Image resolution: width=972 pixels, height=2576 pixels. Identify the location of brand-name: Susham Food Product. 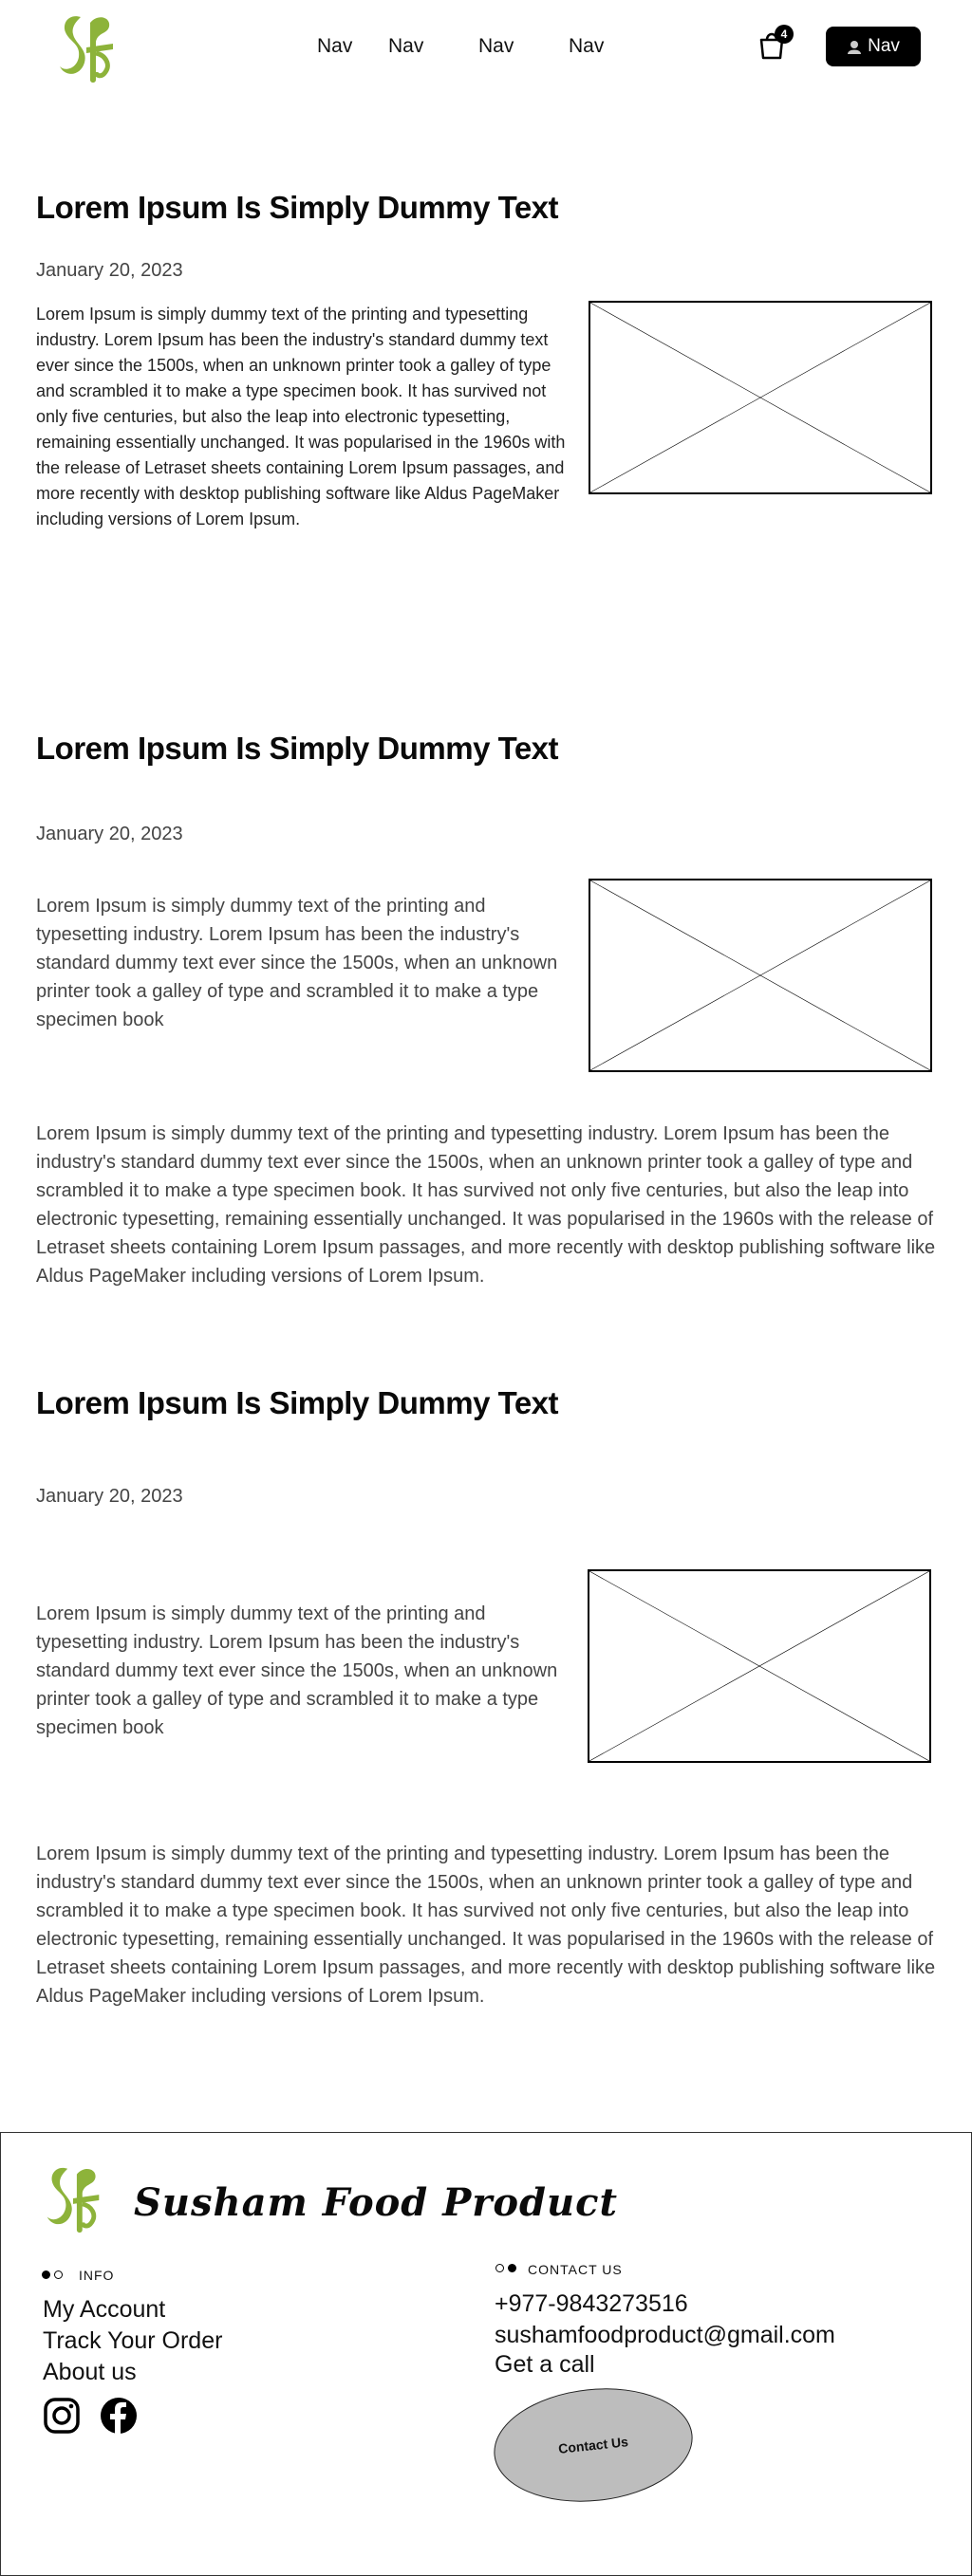
(376, 2202).